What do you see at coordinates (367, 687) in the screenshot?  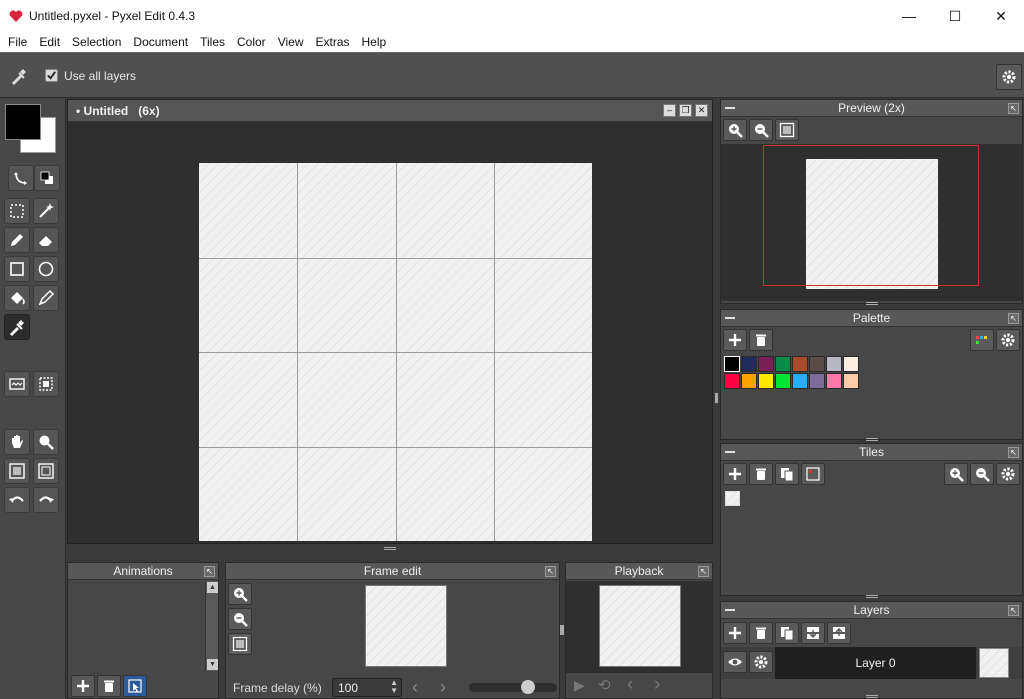 I see `frame-delay-input: 100 ▲ ▼` at bounding box center [367, 687].